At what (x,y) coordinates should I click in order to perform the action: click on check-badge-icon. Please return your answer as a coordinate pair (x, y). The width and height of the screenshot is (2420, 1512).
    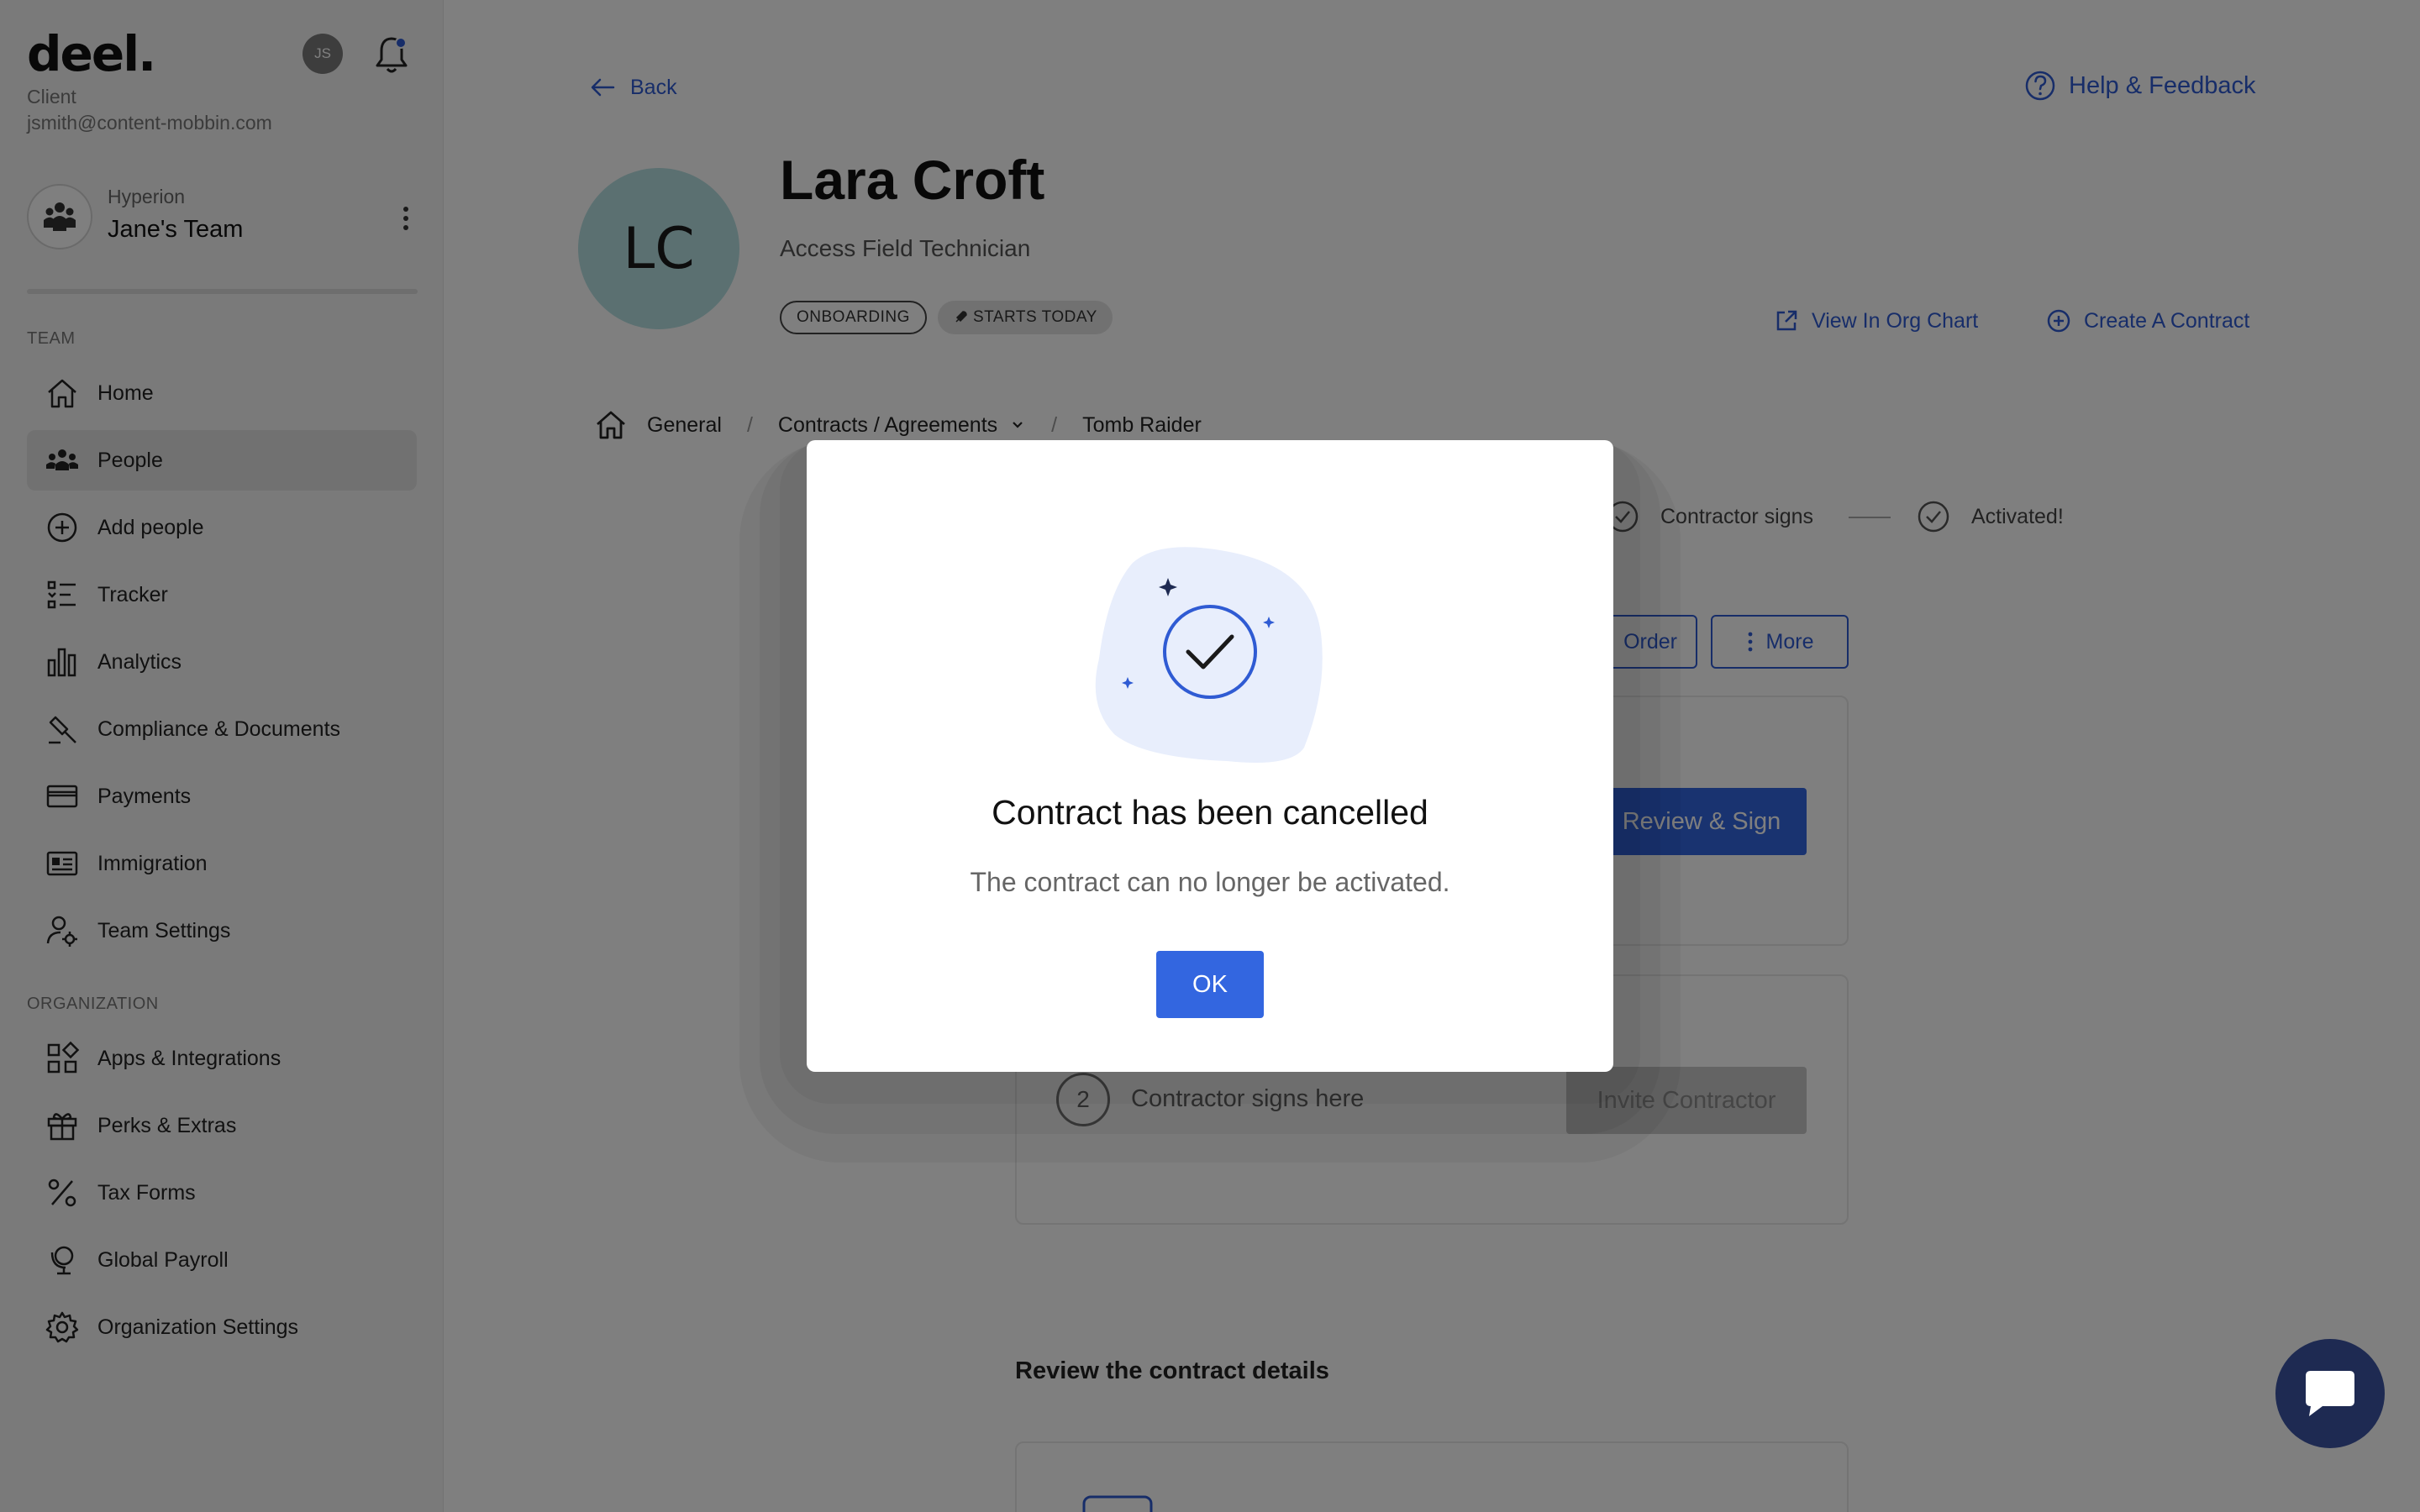
    Looking at the image, I should click on (1209, 655).